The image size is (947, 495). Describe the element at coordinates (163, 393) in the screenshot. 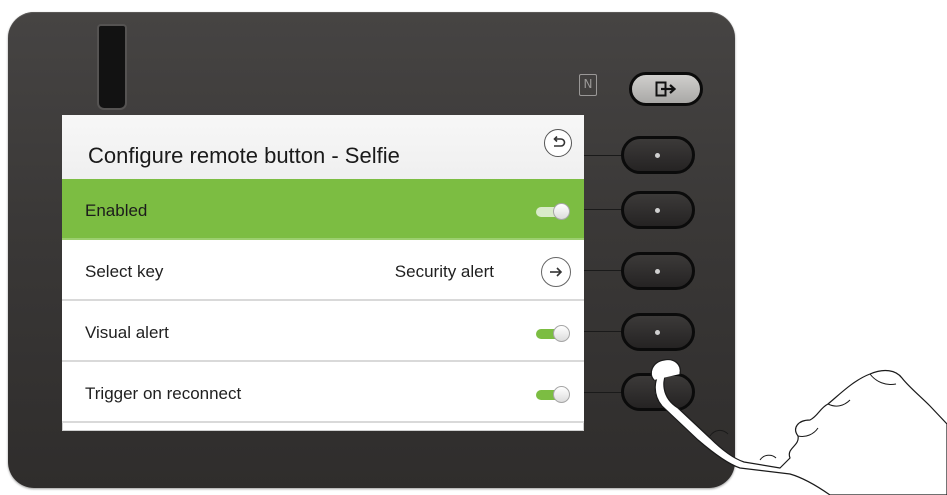

I see `row-label: Trigger on reconnect` at that location.